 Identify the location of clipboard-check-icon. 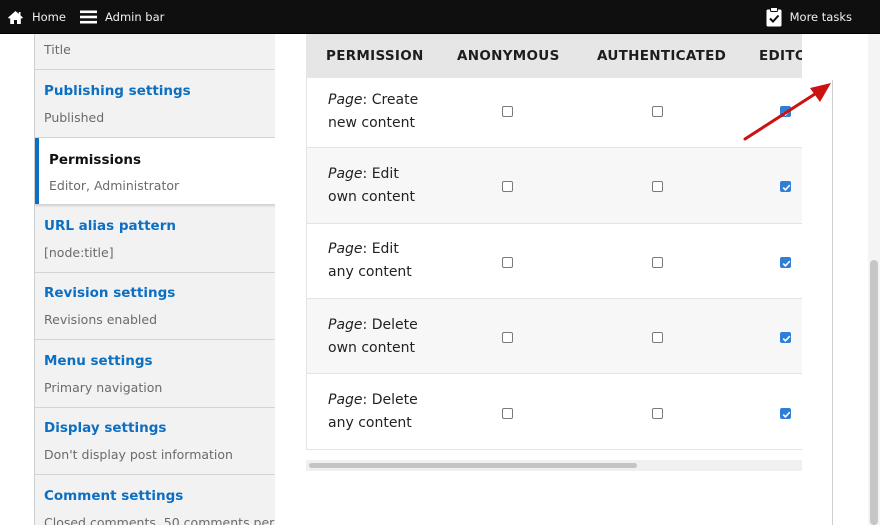
(774, 17).